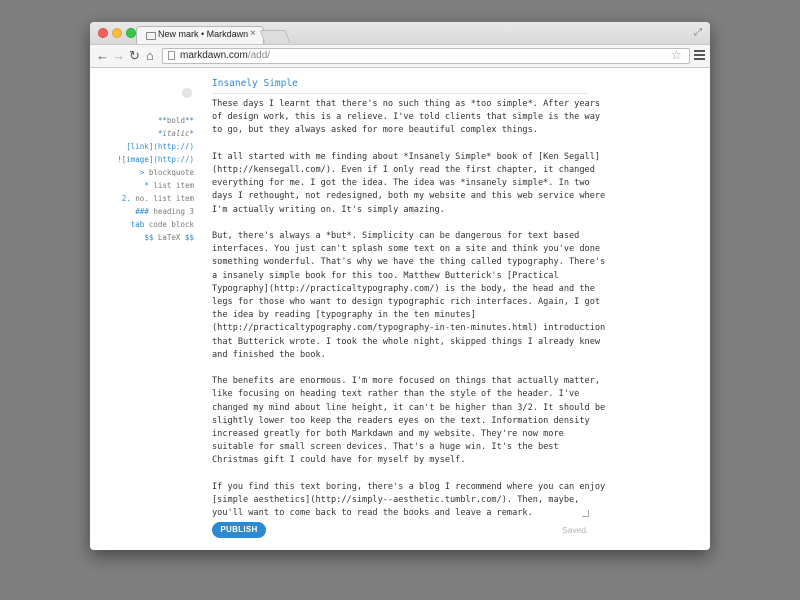 The height and width of the screenshot is (600, 800). Describe the element at coordinates (157, 198) in the screenshot. I see `cheatsheet-item: 2. no. list item` at that location.